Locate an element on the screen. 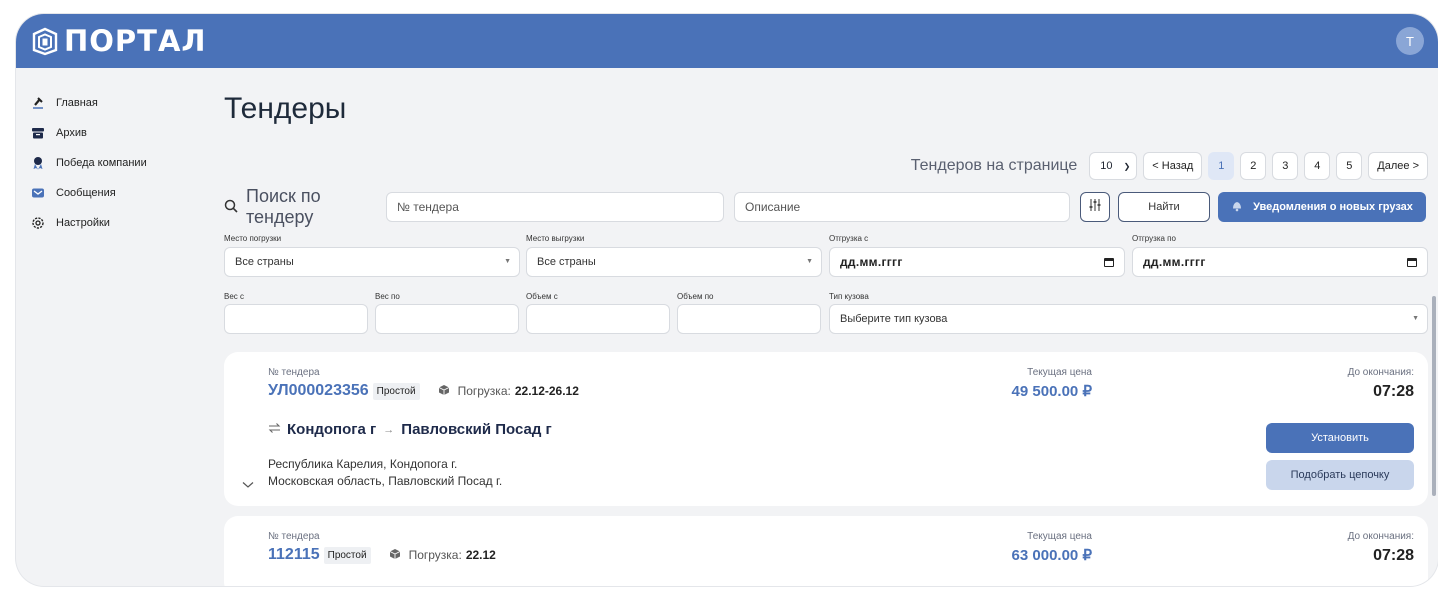 This screenshot has width=1438, height=597. description-input: Описание is located at coordinates (902, 207).